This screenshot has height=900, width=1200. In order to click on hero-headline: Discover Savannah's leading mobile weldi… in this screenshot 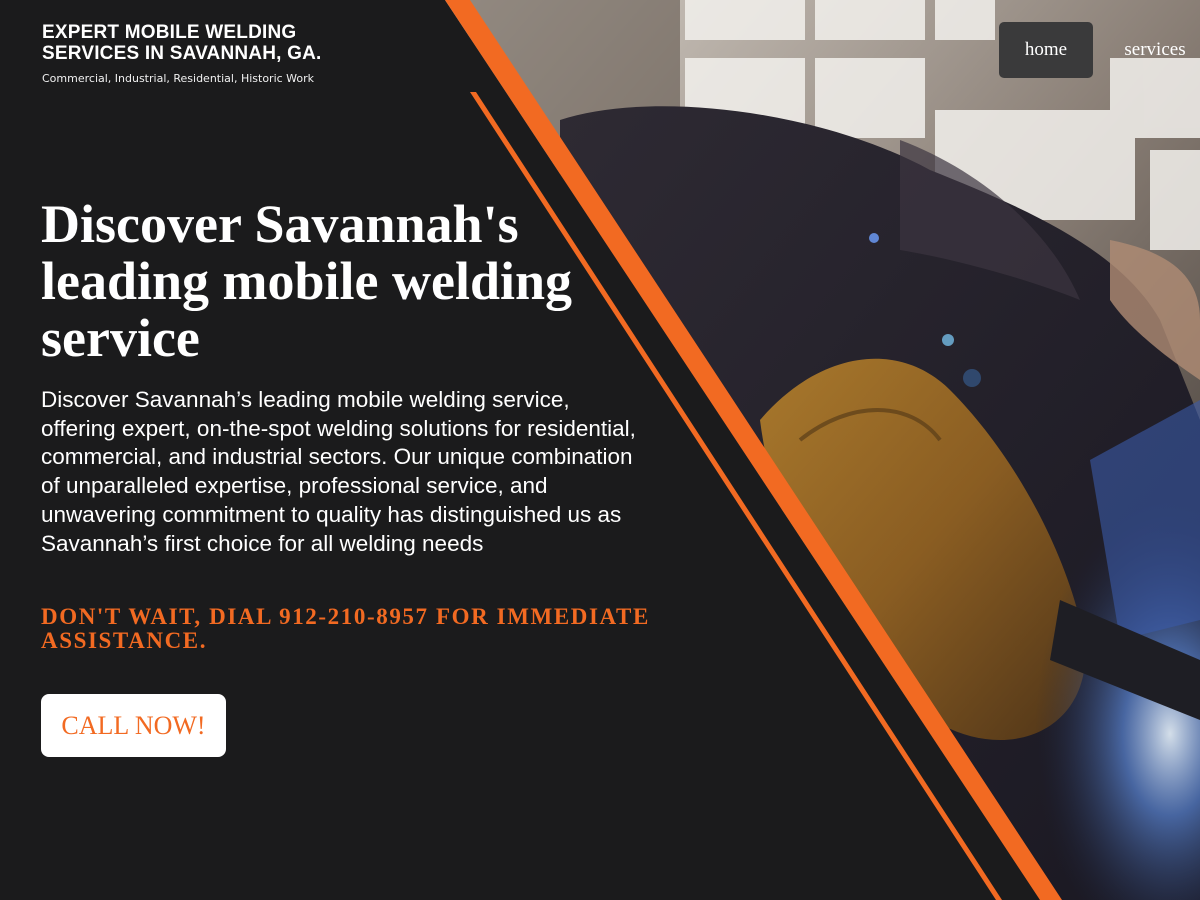, I will do `click(307, 281)`.